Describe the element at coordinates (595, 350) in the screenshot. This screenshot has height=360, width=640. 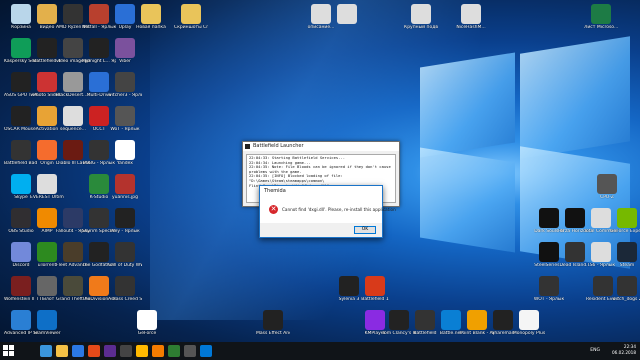
I see `language-indicator: ENG` at that location.